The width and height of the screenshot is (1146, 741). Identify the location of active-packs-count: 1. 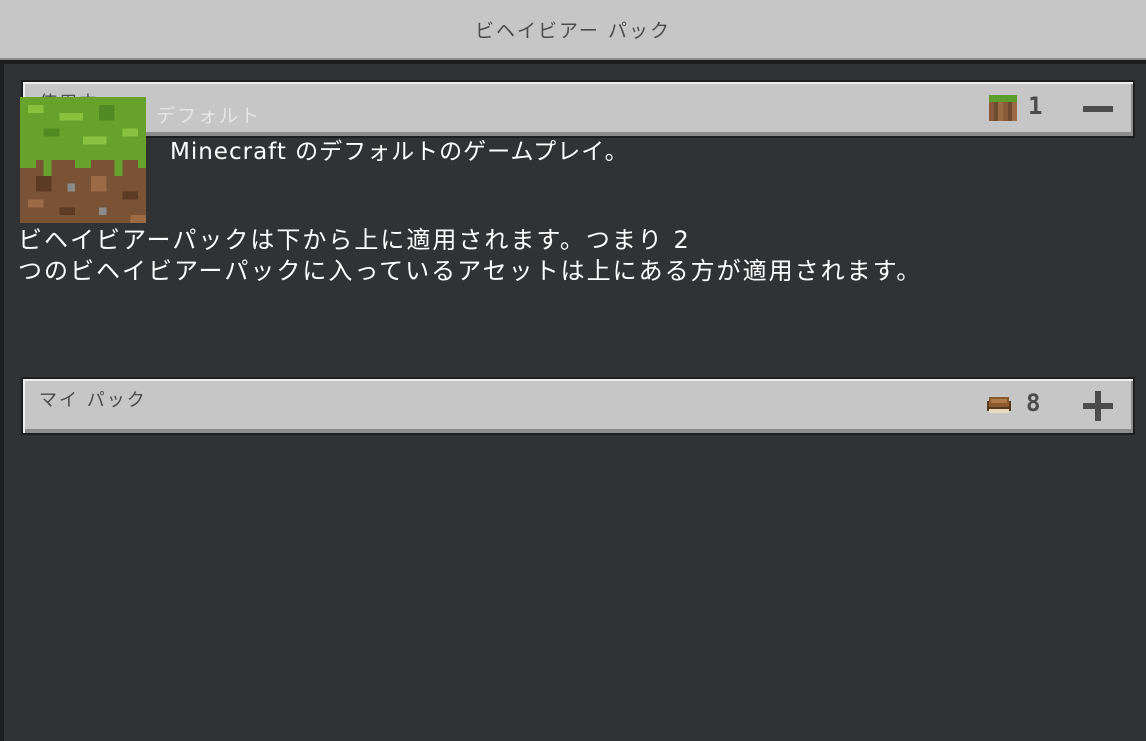
(1035, 106).